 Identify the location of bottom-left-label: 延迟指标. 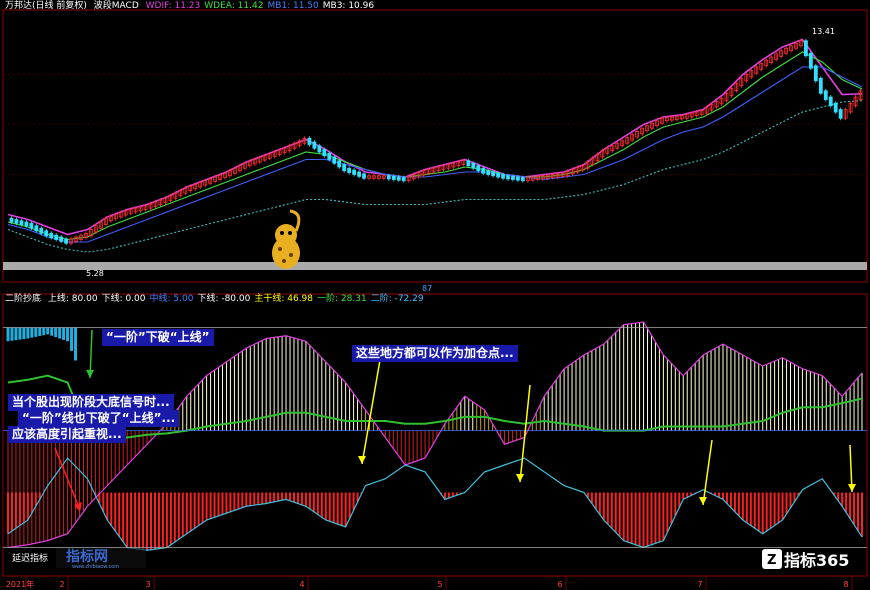
(30, 558).